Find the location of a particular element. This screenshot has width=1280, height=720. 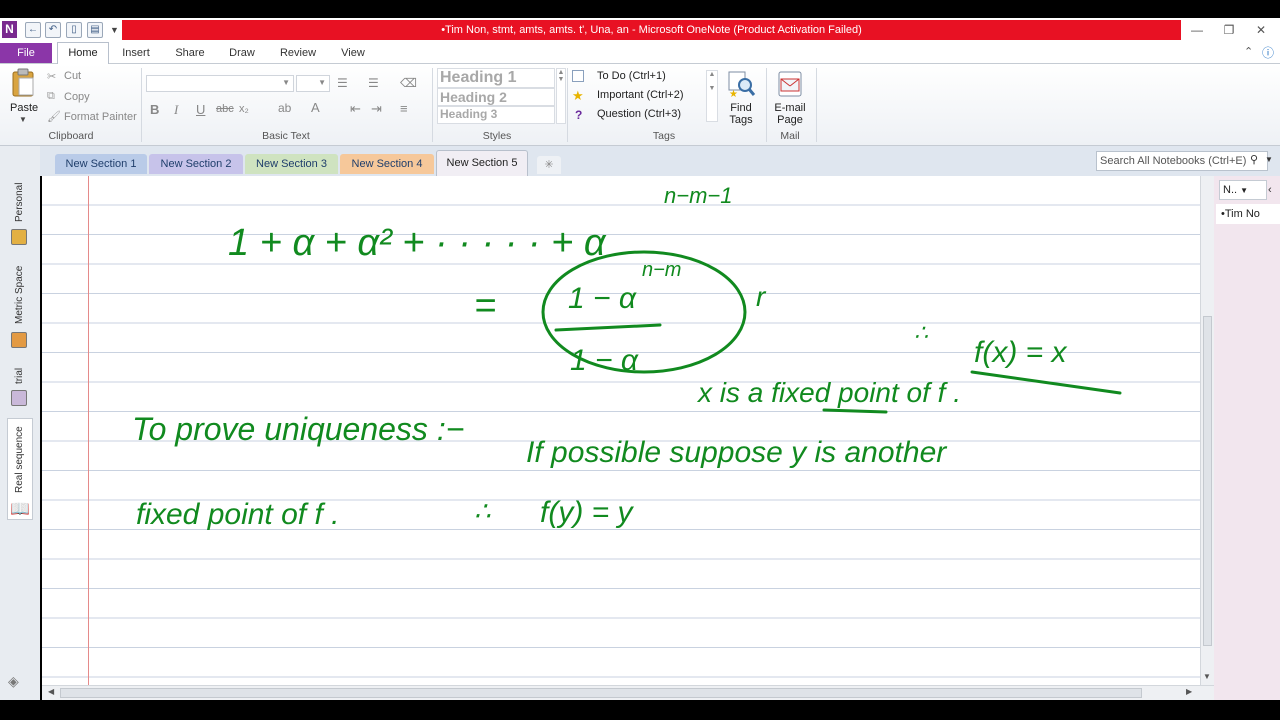

ink-series-exponent: n−m−1 is located at coordinates (698, 195).